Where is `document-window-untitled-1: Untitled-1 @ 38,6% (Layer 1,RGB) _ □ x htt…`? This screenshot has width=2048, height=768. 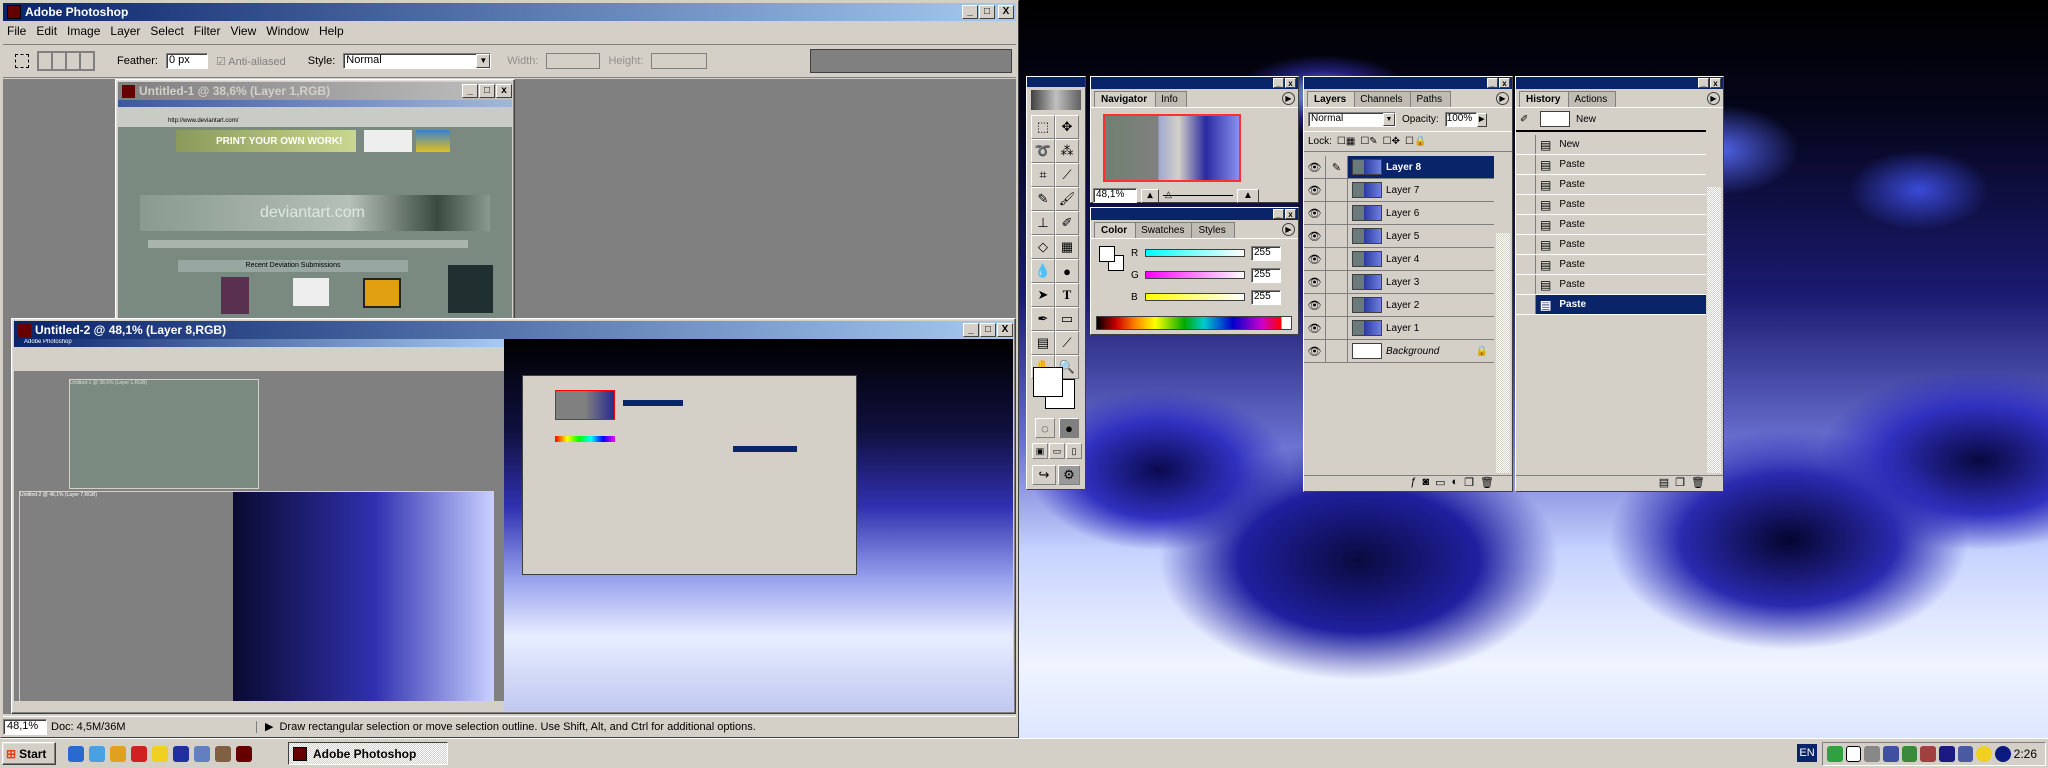 document-window-untitled-1: Untitled-1 @ 38,6% (Layer 1,RGB) _ □ x htt… is located at coordinates (315, 200).